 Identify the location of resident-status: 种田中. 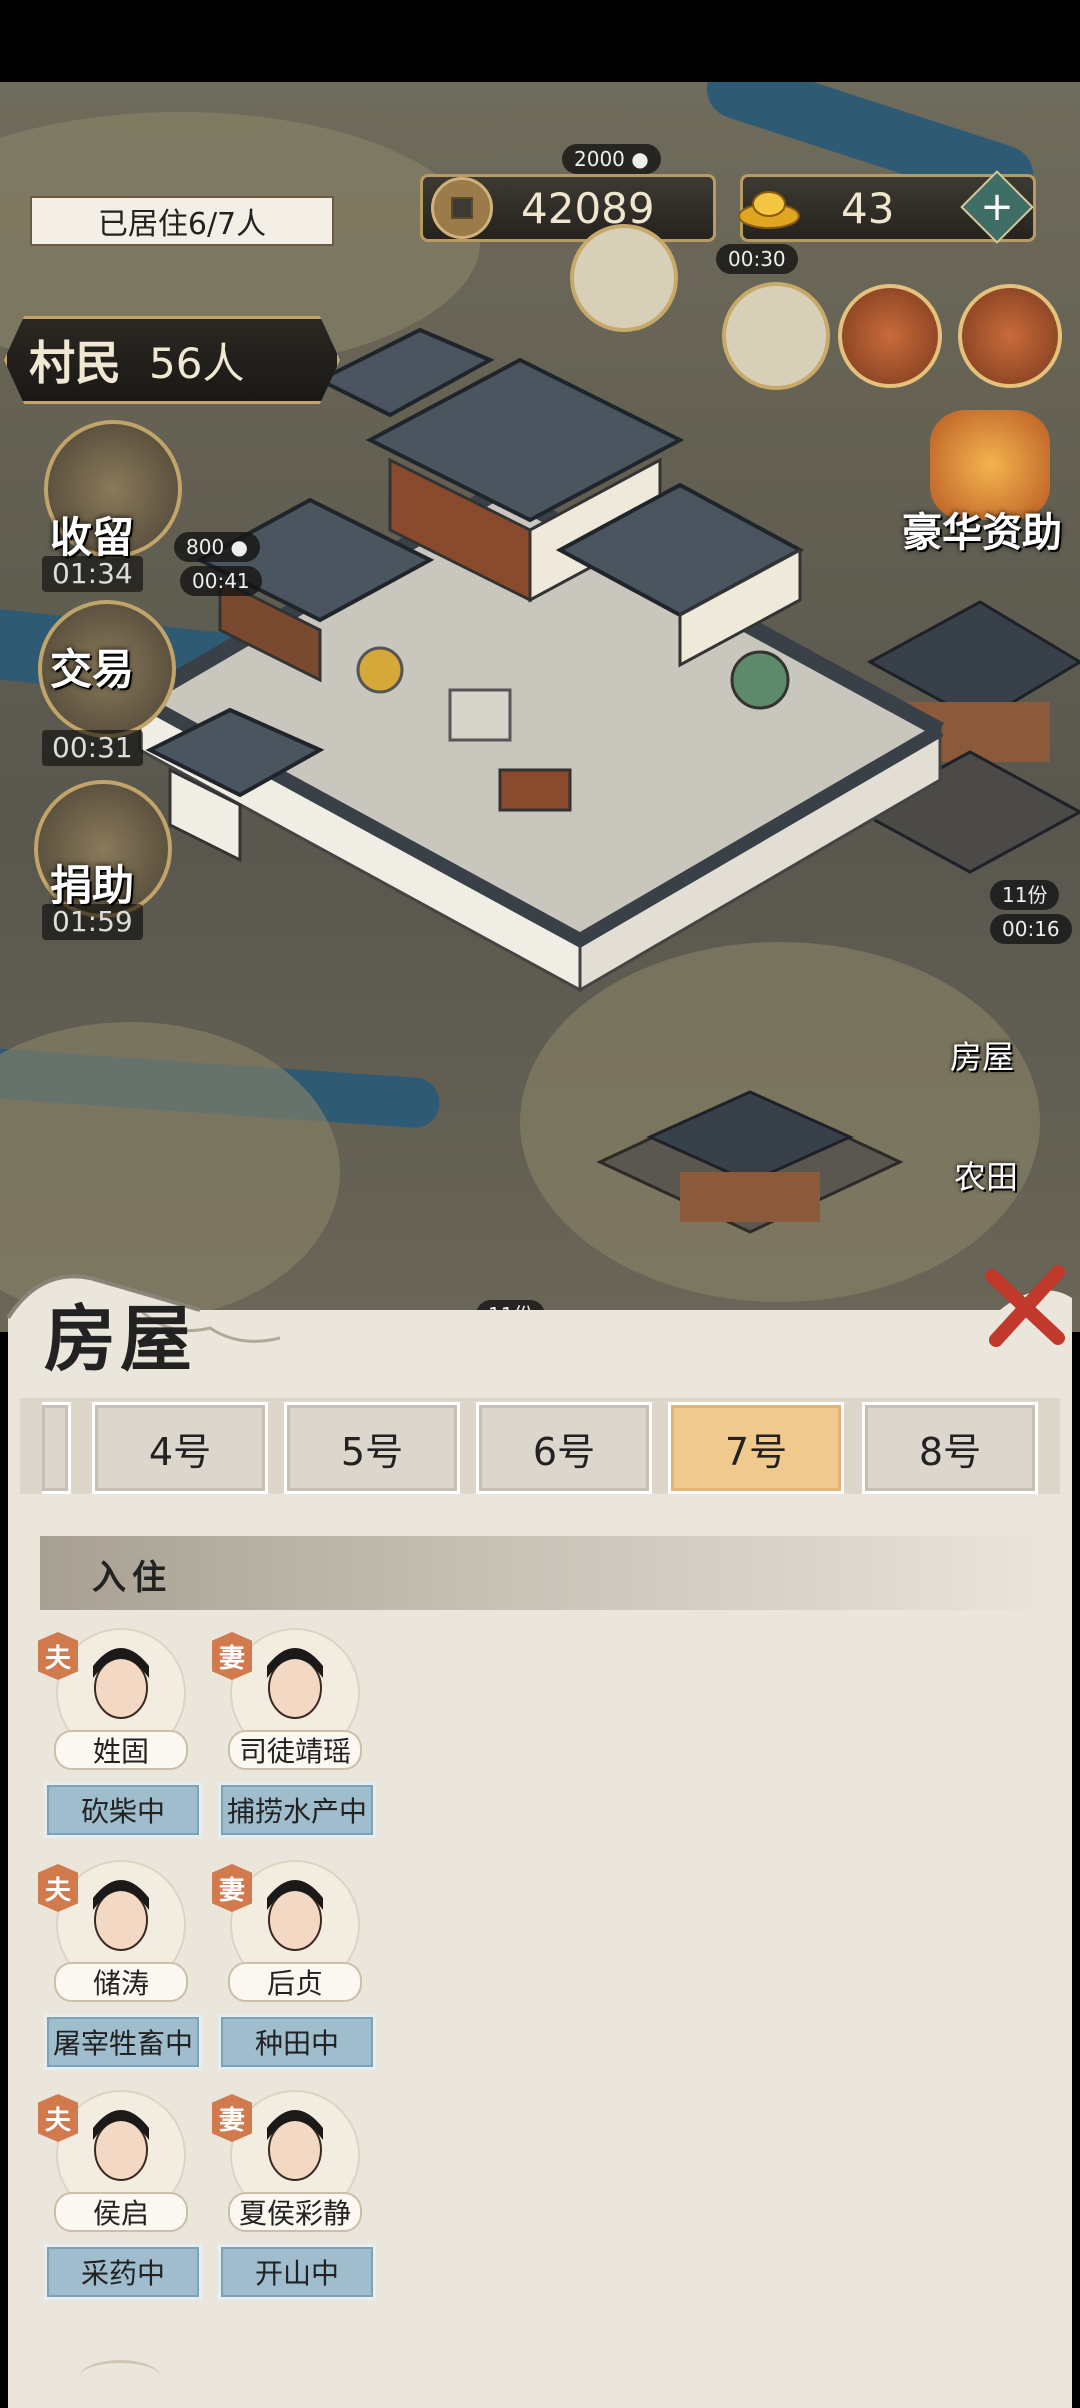
(297, 2042).